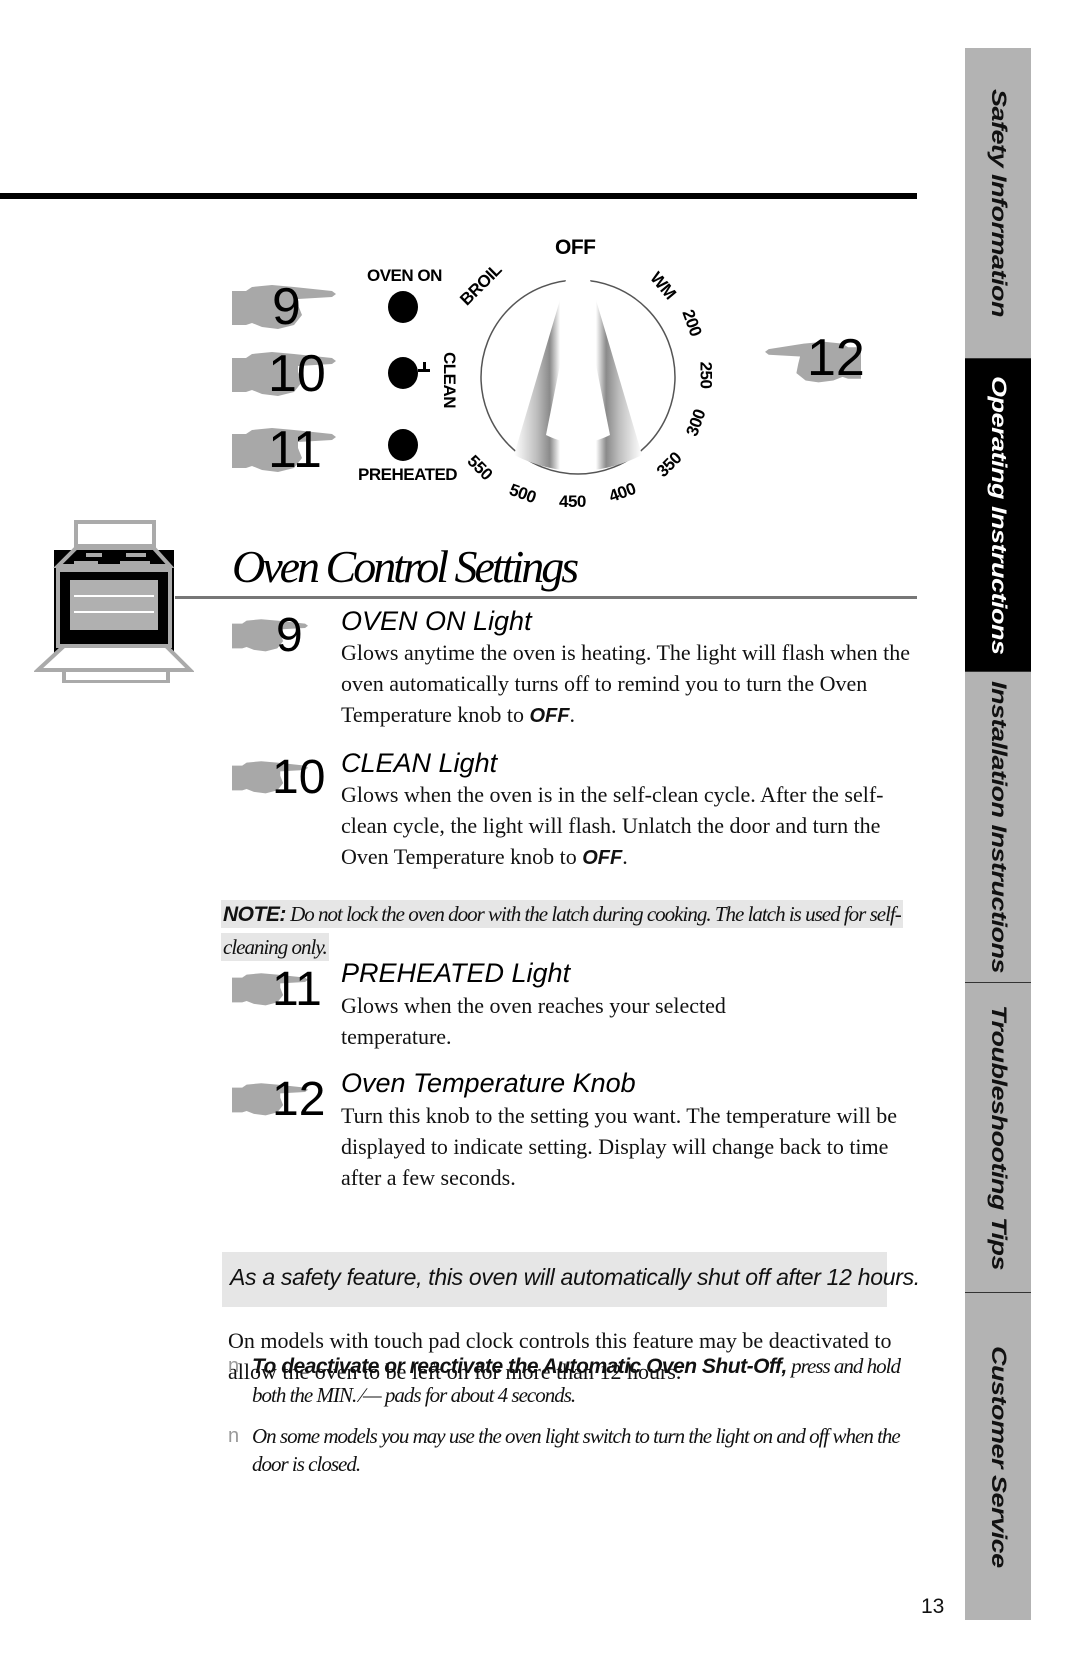  Describe the element at coordinates (404, 275) in the screenshot. I see `oven-on-label: OVEN ON` at that location.